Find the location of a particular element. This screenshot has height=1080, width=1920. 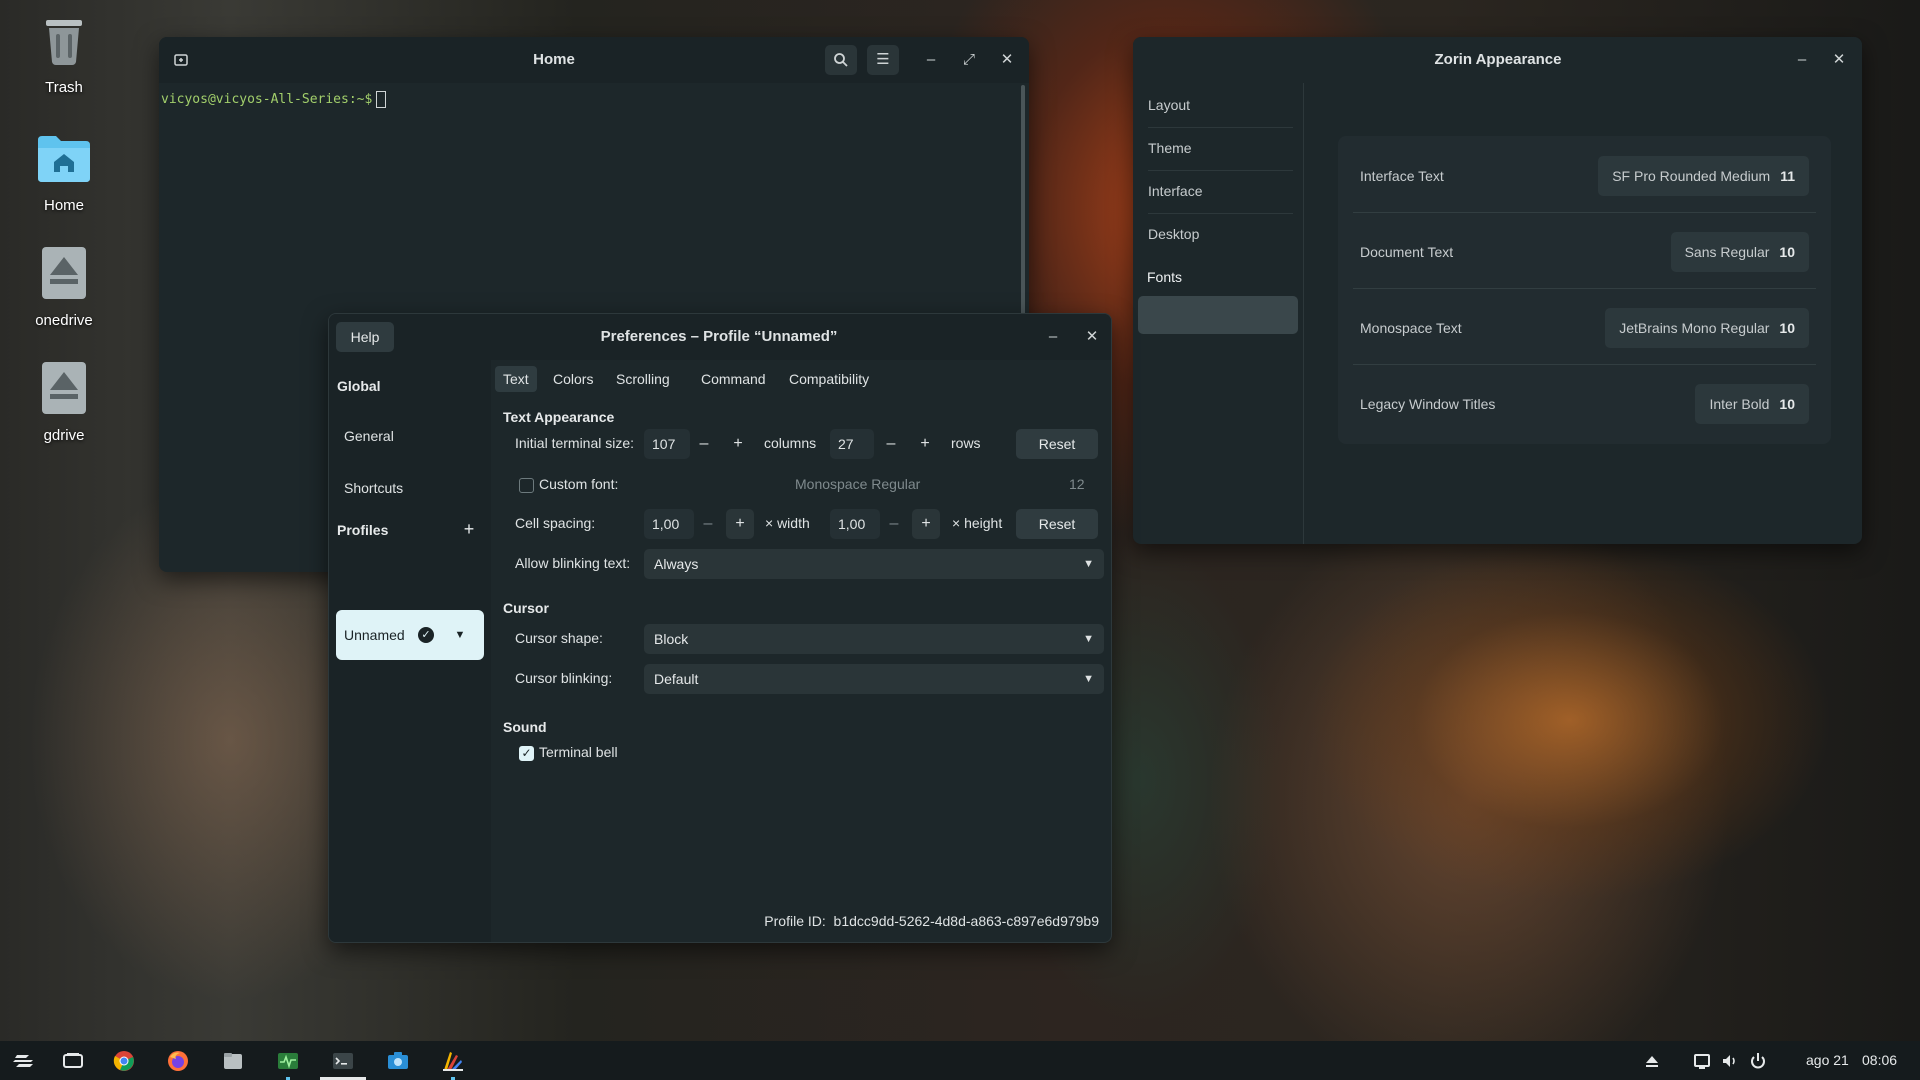

rows-increment-button: + is located at coordinates (925, 444).